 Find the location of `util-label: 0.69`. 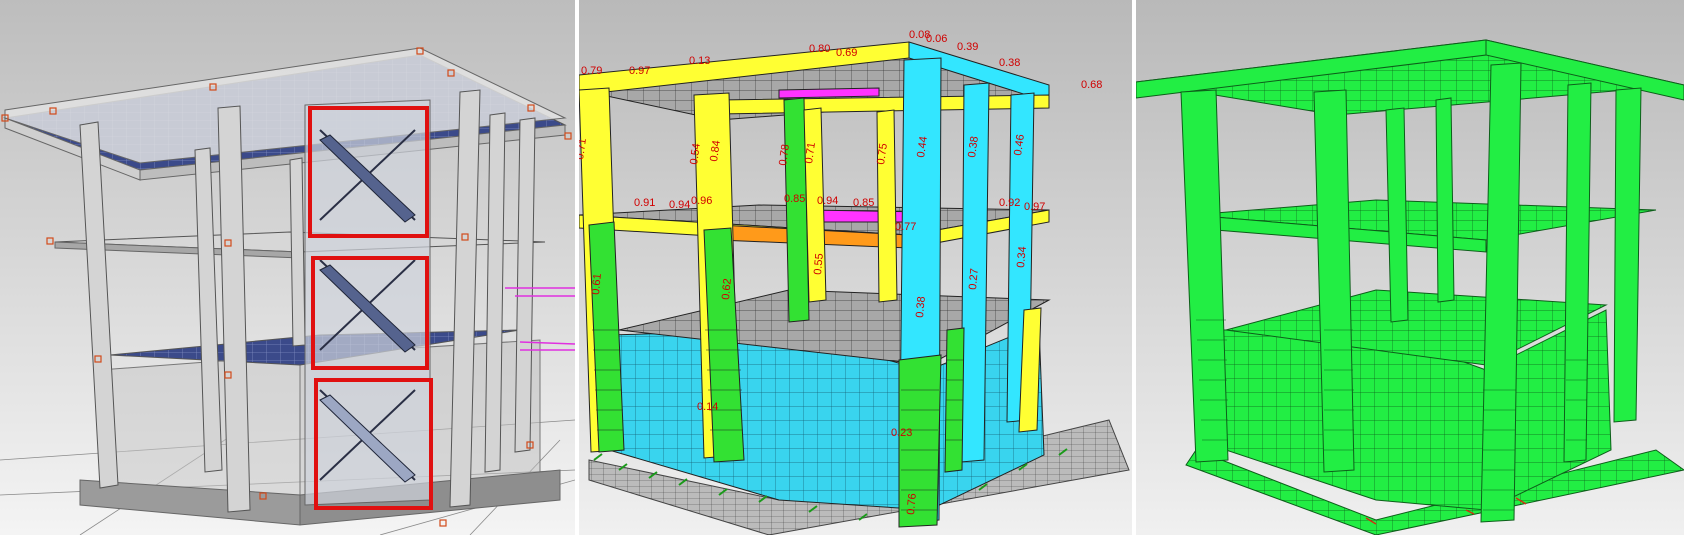

util-label: 0.69 is located at coordinates (846, 53).